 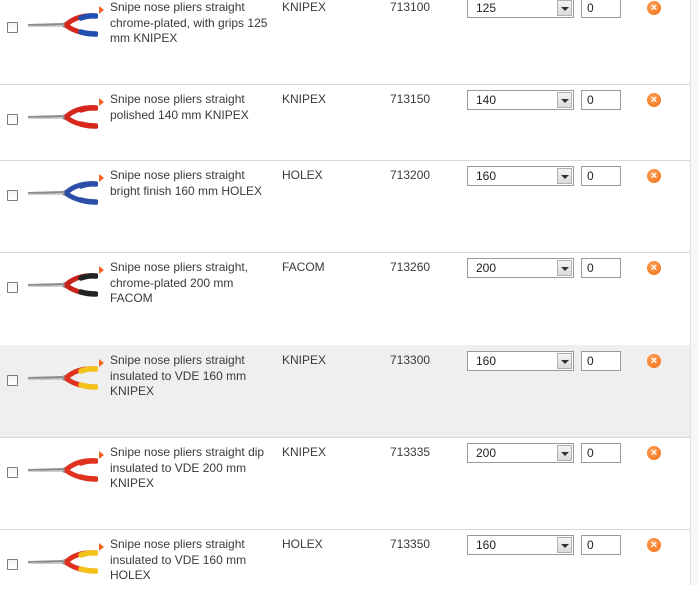 What do you see at coordinates (694, 292) in the screenshot?
I see `scrollbar` at bounding box center [694, 292].